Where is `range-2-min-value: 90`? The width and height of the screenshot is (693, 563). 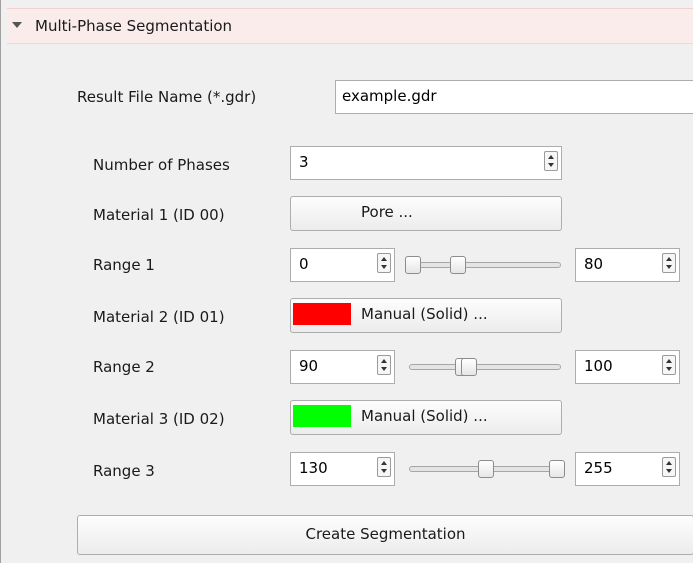 range-2-min-value: 90 is located at coordinates (309, 366).